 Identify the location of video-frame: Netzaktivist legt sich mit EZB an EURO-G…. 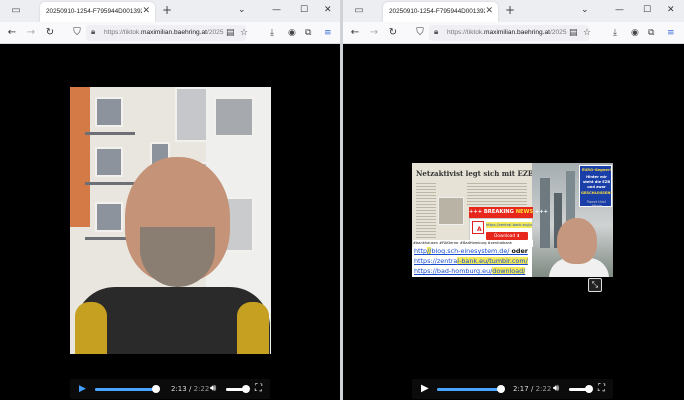
(512, 220).